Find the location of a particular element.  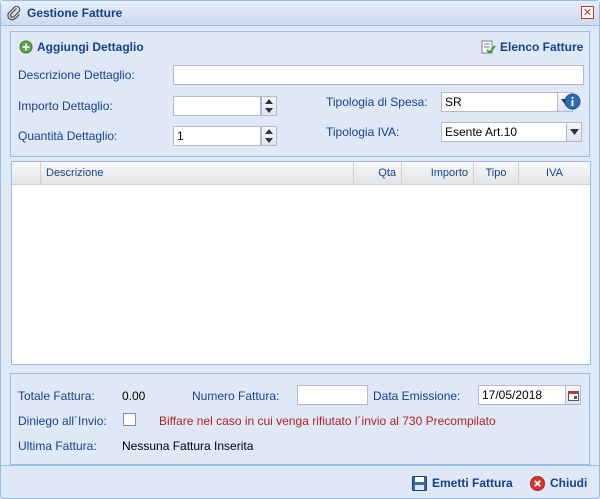

quantity-input is located at coordinates (217, 136).